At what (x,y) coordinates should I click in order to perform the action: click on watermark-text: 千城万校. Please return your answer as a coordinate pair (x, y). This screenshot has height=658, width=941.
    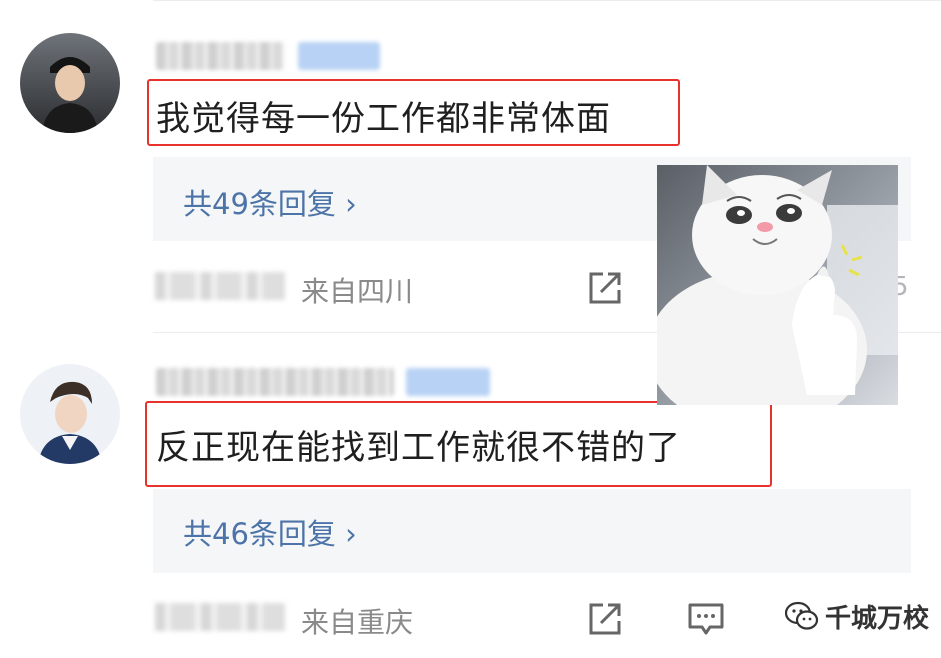
    Looking at the image, I should click on (877, 618).